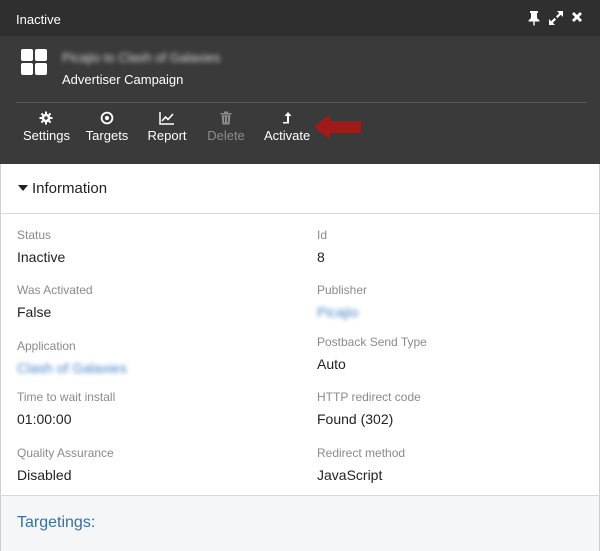 The image size is (600, 551). Describe the element at coordinates (141, 57) in the screenshot. I see `entity-name: Picajio to Clash of Galaxies` at that location.